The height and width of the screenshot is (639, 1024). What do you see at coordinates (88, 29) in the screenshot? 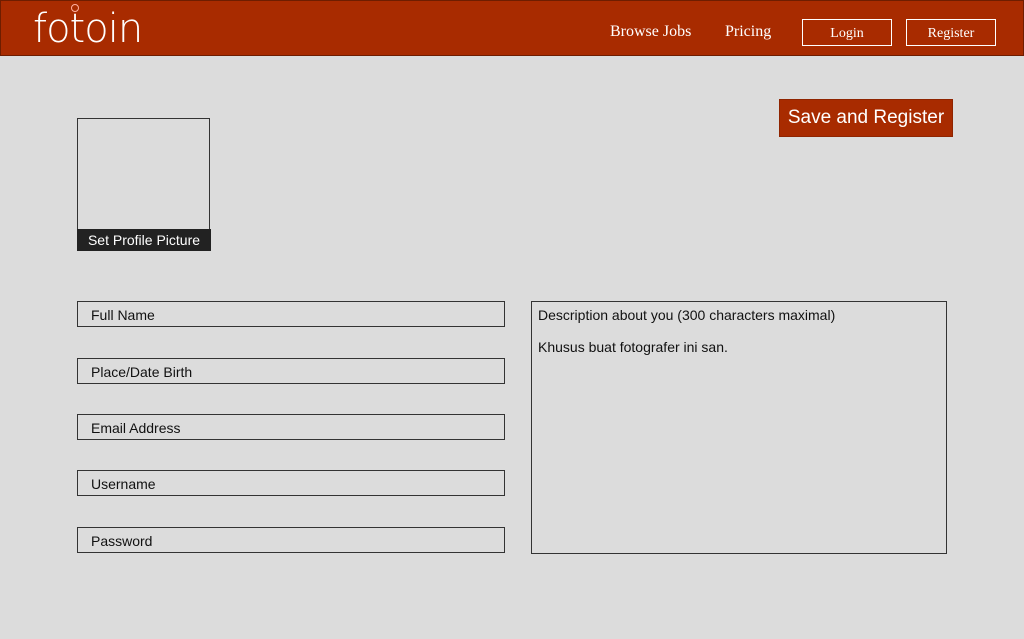
I see `fotoin-logo: fotoin` at bounding box center [88, 29].